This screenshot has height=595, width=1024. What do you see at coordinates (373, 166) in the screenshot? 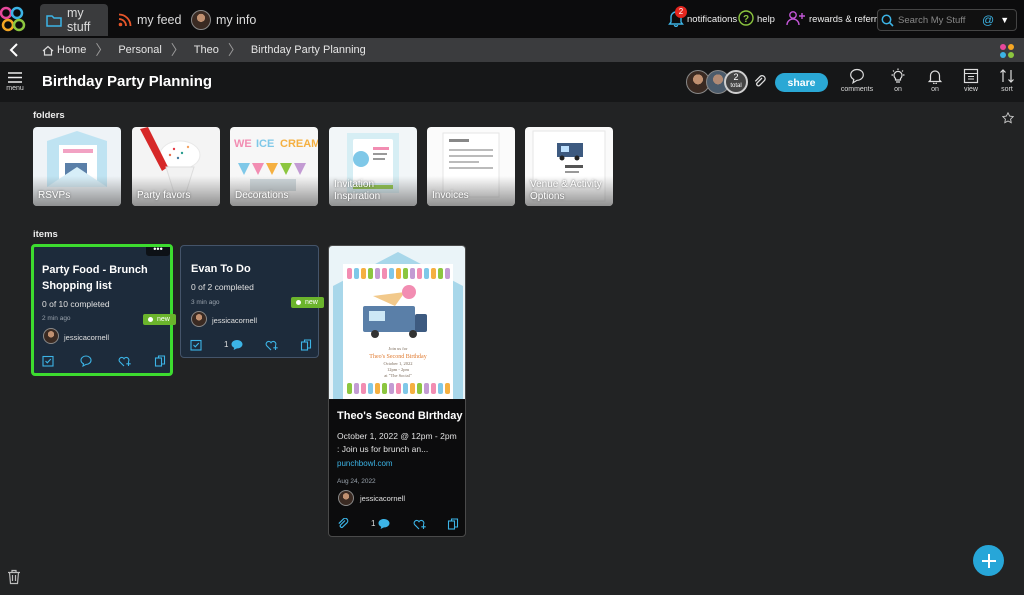
I see `folder-invitation-inspiration: Invitation Inspiration` at bounding box center [373, 166].